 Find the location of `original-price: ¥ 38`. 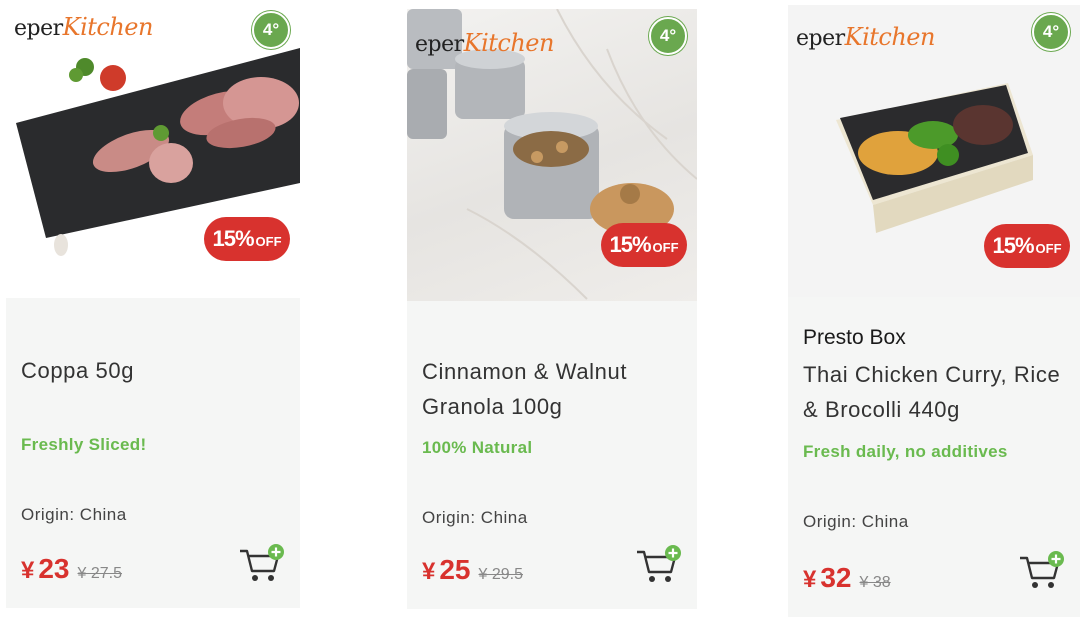

original-price: ¥ 38 is located at coordinates (875, 582).